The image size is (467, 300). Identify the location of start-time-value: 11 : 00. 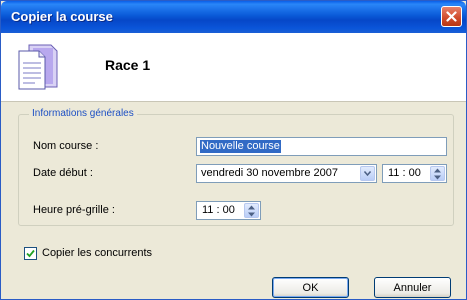
(404, 173).